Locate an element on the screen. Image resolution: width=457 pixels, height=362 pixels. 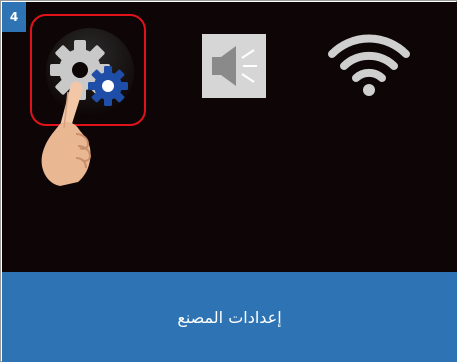
step-number-badge: 4 is located at coordinates (14, 17).